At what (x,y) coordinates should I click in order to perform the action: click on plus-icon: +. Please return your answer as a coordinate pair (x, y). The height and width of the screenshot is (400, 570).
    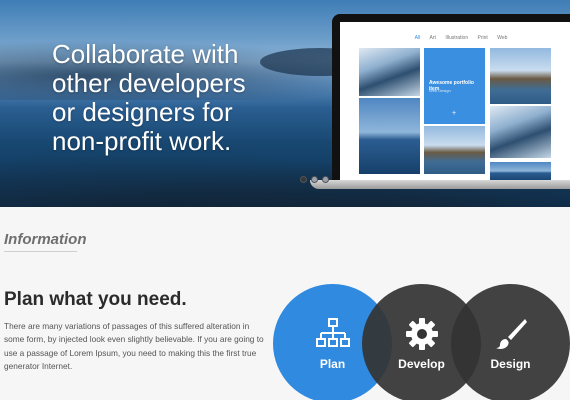
    Looking at the image, I should click on (454, 113).